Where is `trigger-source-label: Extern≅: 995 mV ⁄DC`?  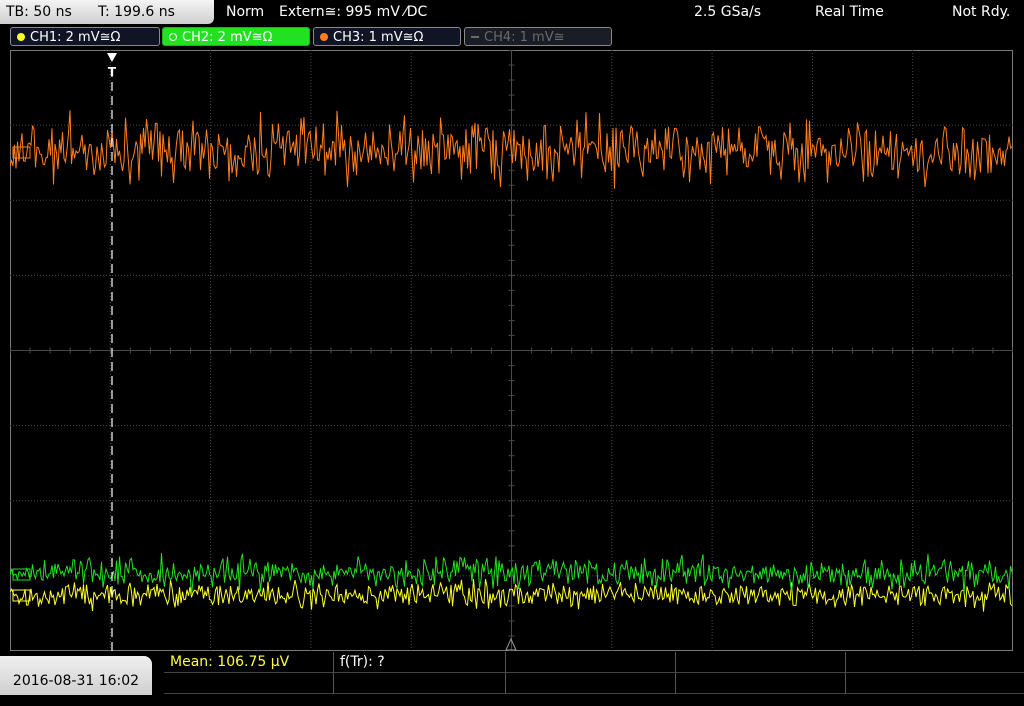 trigger-source-label: Extern≅: 995 mV ⁄DC is located at coordinates (353, 12).